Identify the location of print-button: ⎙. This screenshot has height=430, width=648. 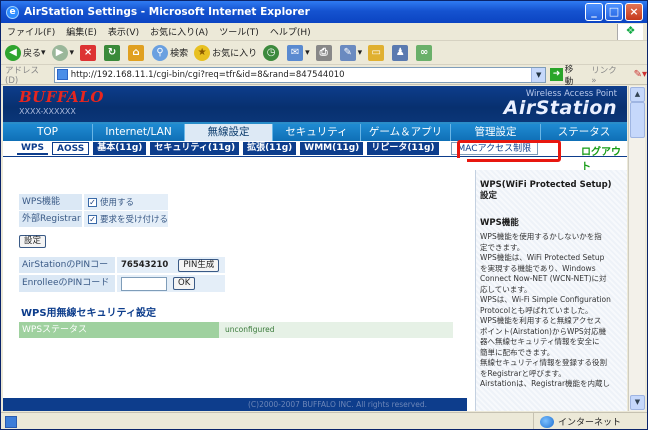
(324, 52).